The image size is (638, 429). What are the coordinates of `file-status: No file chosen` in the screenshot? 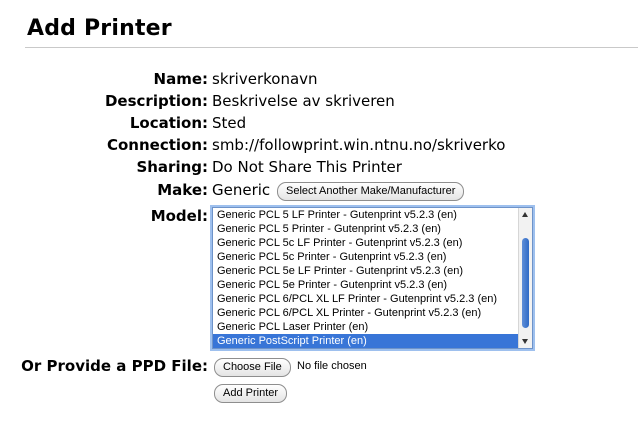 It's located at (332, 366).